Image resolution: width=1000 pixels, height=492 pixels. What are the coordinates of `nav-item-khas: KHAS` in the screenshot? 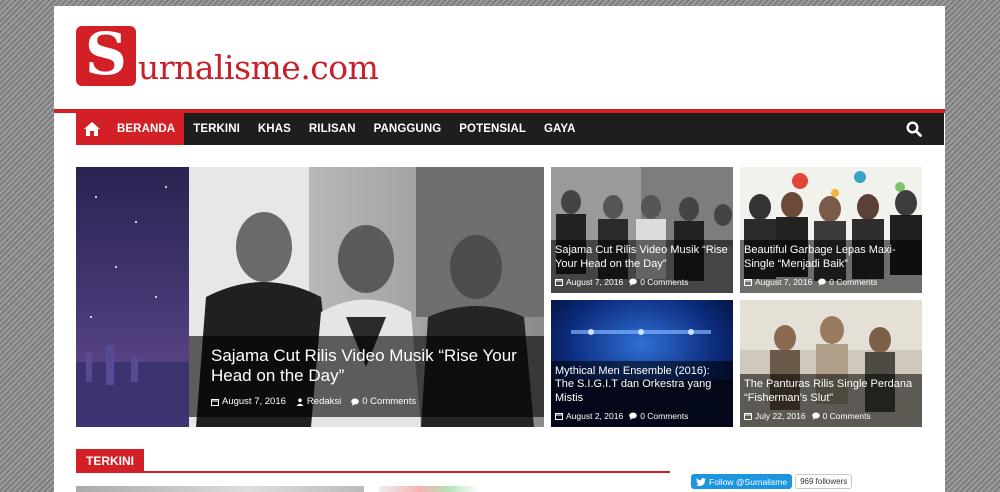 It's located at (274, 129).